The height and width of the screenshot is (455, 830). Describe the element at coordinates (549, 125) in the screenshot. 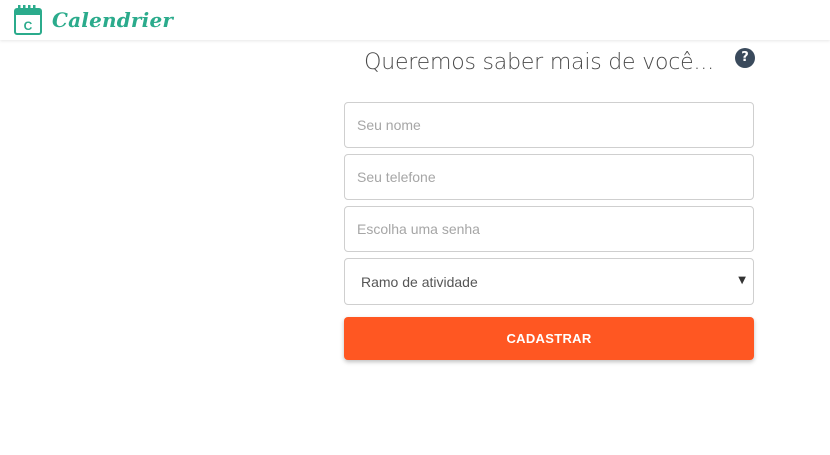

I see `name-input` at that location.